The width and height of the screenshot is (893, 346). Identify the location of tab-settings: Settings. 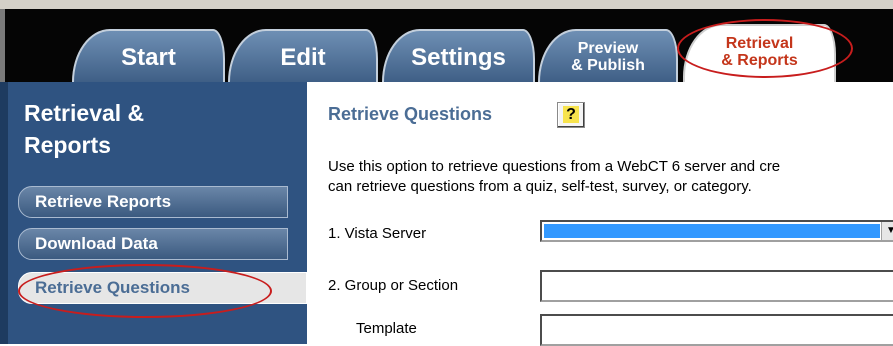
(458, 55).